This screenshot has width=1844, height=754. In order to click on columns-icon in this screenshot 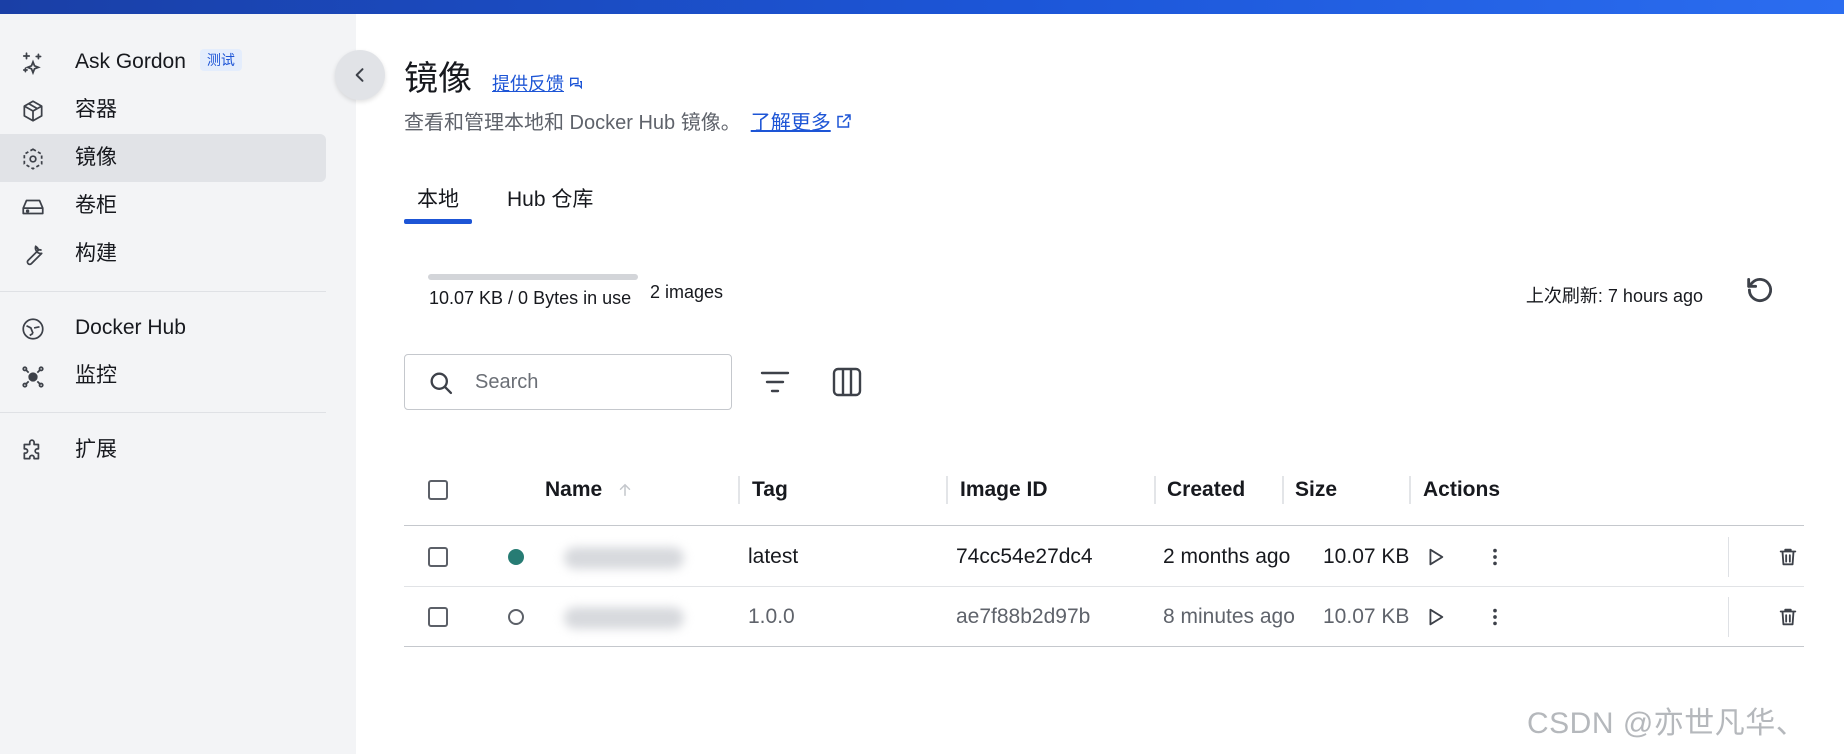, I will do `click(847, 382)`.